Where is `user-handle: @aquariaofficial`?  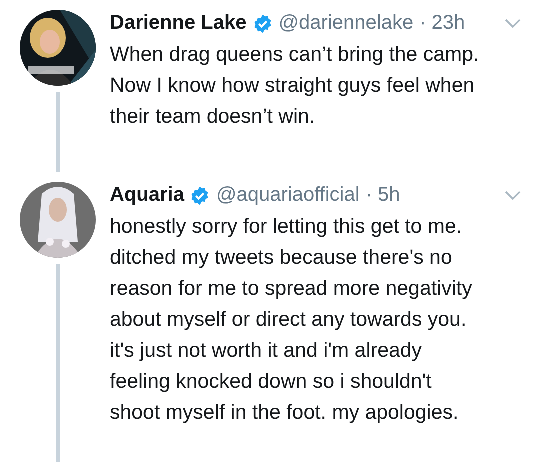
user-handle: @aquariaofficial is located at coordinates (288, 195).